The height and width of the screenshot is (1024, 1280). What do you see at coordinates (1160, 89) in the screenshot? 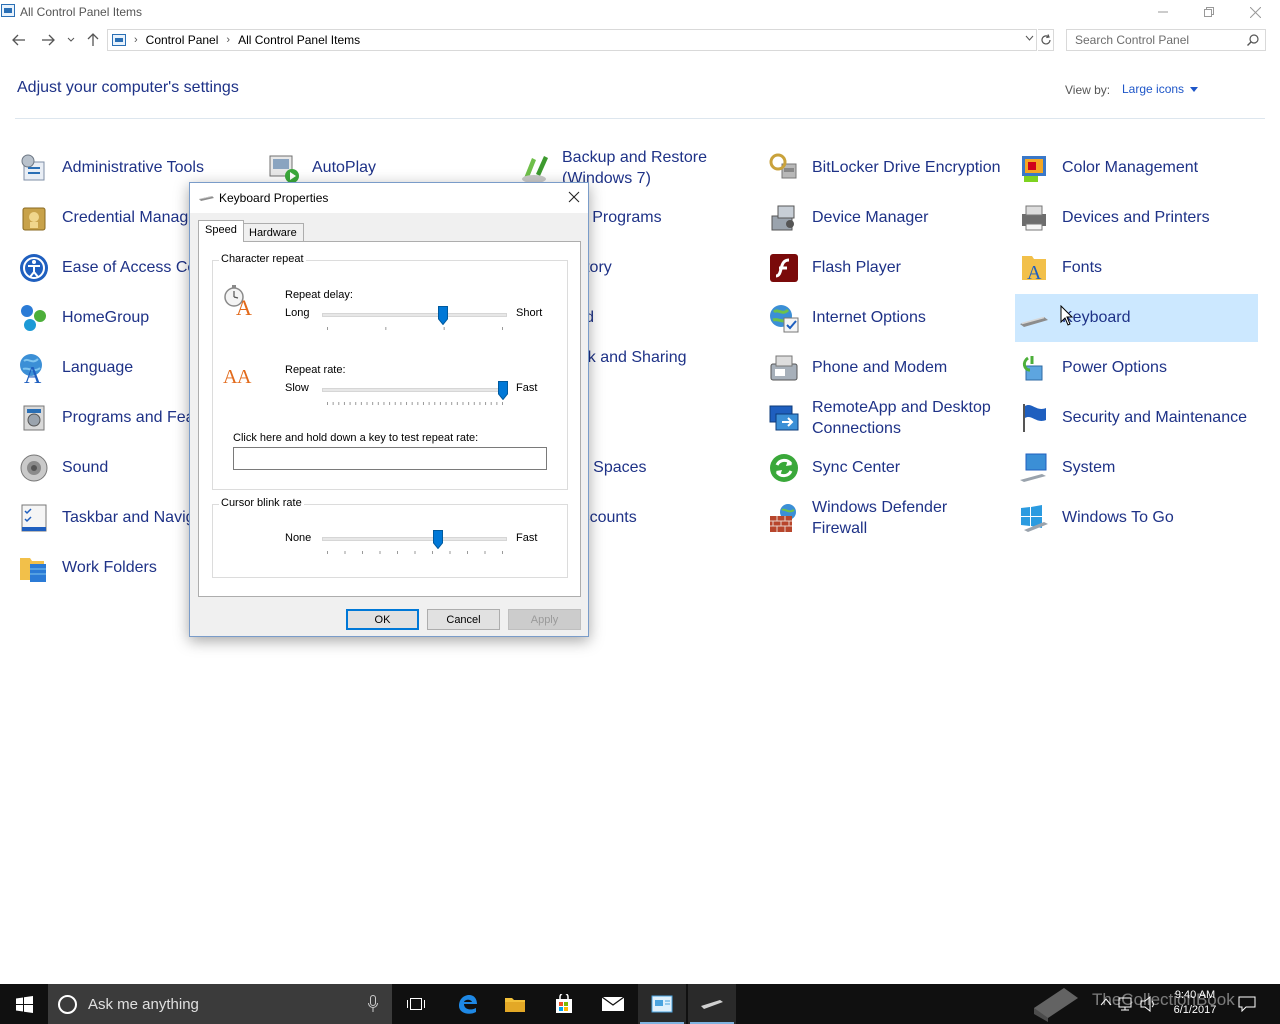
I see `view-by-dropdown: Large icons` at bounding box center [1160, 89].